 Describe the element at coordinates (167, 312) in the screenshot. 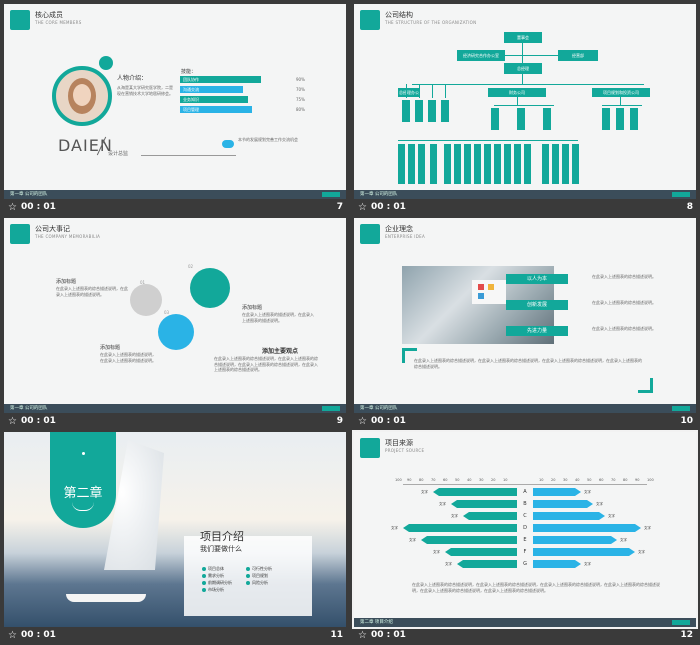

I see `badge-03: 03` at that location.